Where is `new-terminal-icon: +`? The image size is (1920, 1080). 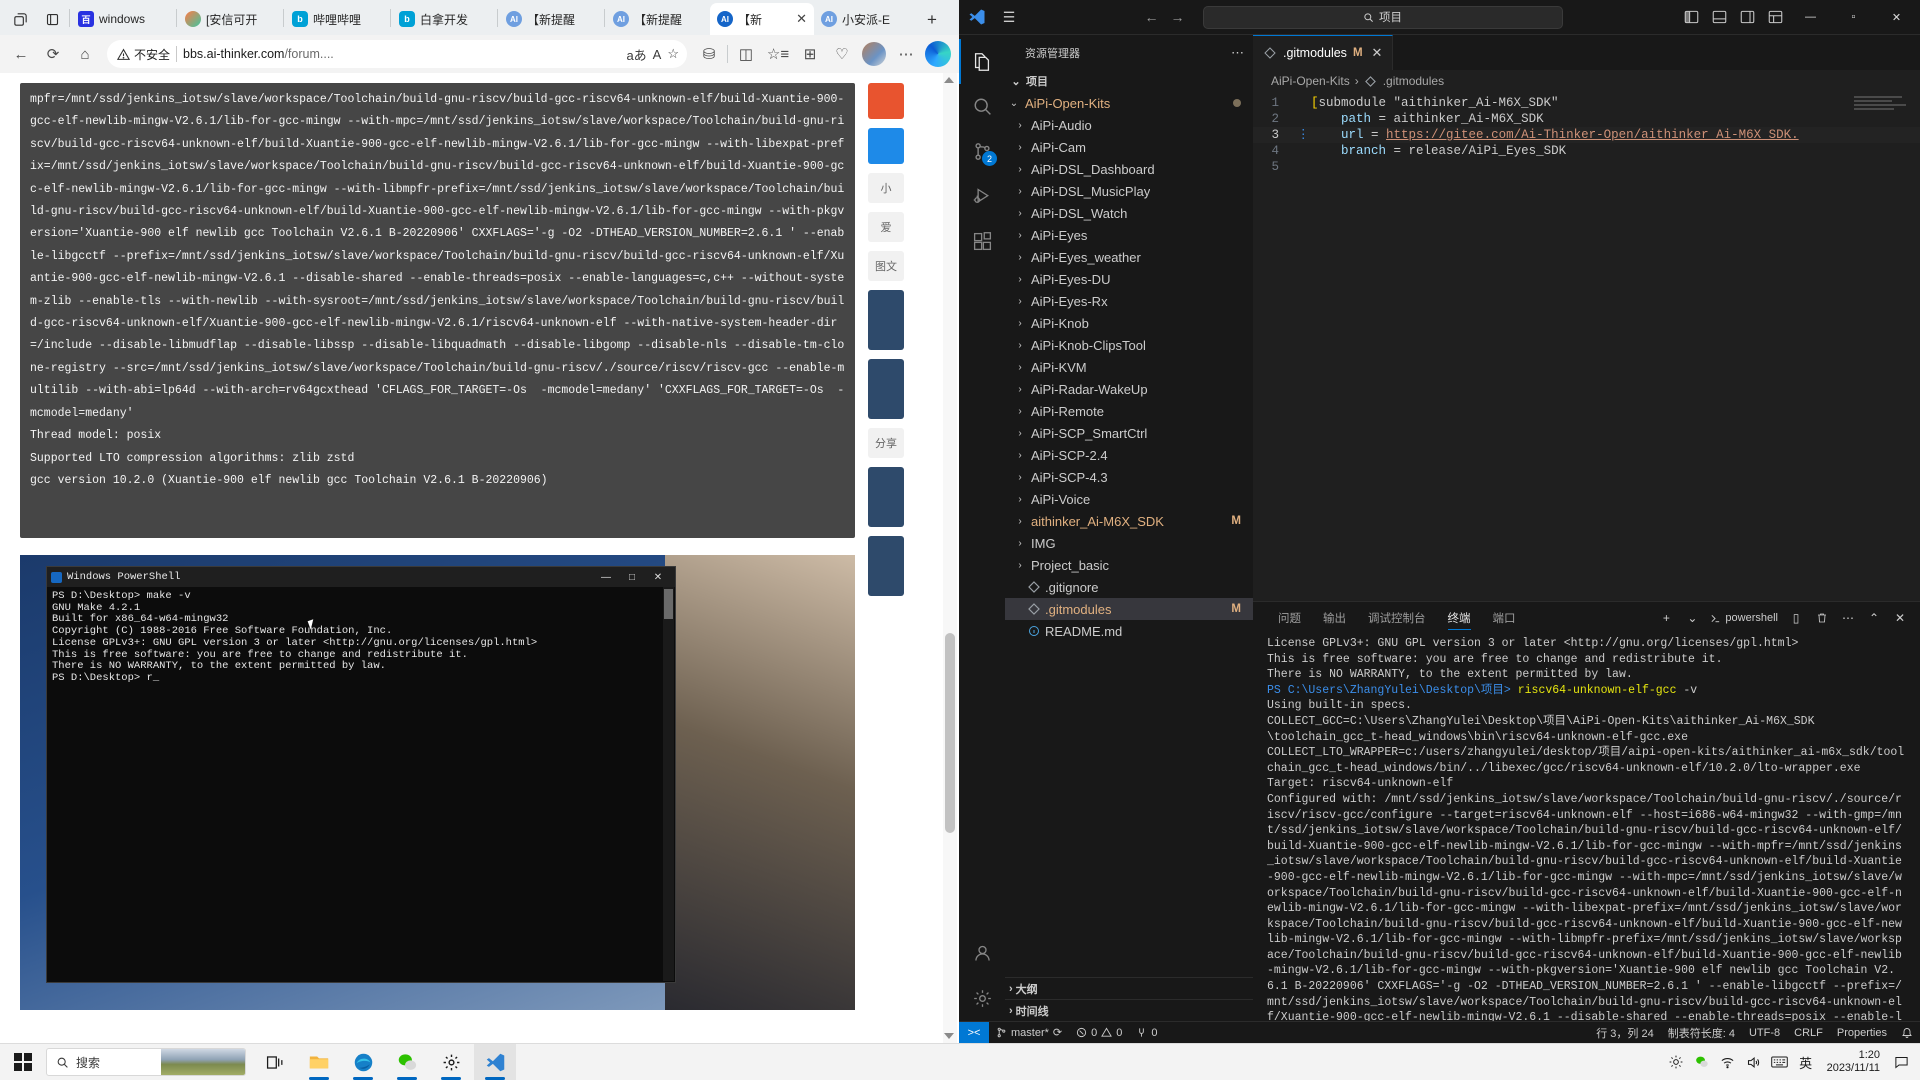 new-terminal-icon: + is located at coordinates (1666, 618).